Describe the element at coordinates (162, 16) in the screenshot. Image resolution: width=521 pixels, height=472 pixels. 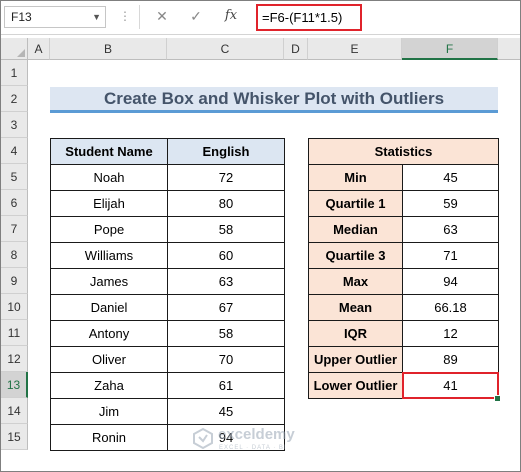
I see `cancel-icon: ✕` at that location.